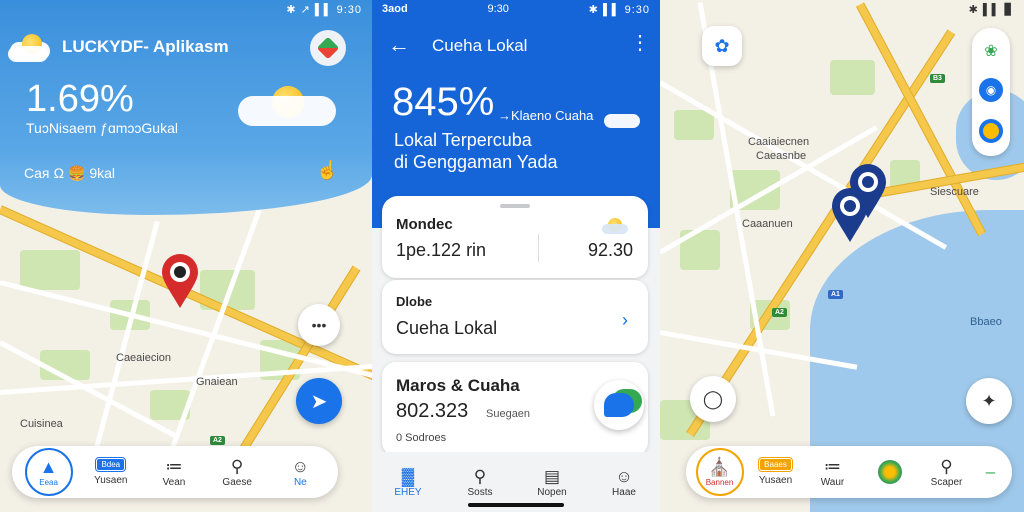  I want to click on map-logo-icon, so click(328, 48).